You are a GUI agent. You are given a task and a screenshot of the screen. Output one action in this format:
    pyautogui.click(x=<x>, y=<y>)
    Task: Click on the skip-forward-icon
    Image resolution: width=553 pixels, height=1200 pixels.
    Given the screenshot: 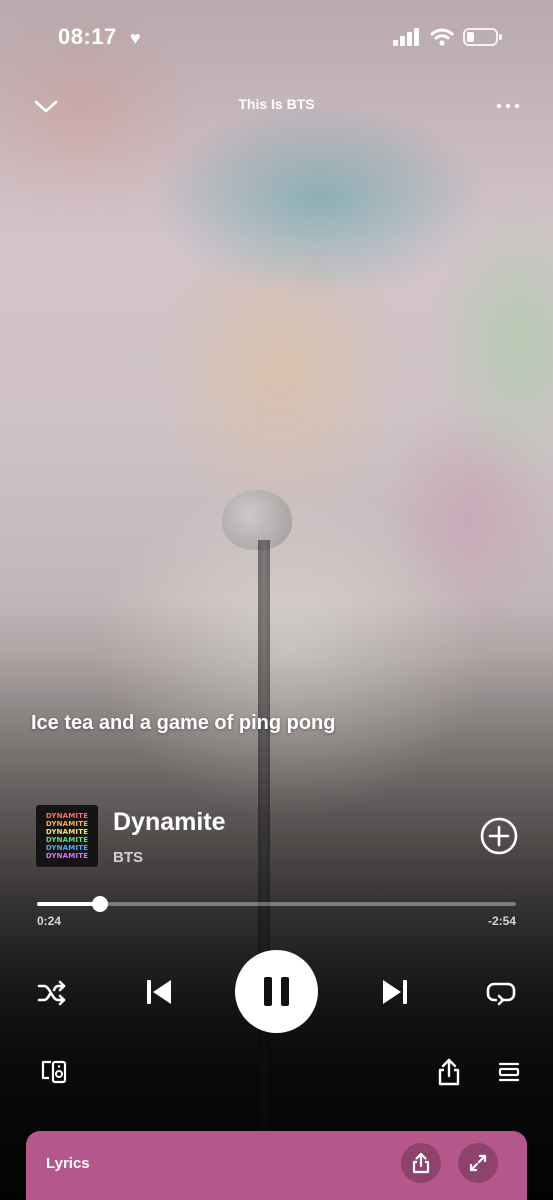 What is the action you would take?
    pyautogui.click(x=395, y=992)
    